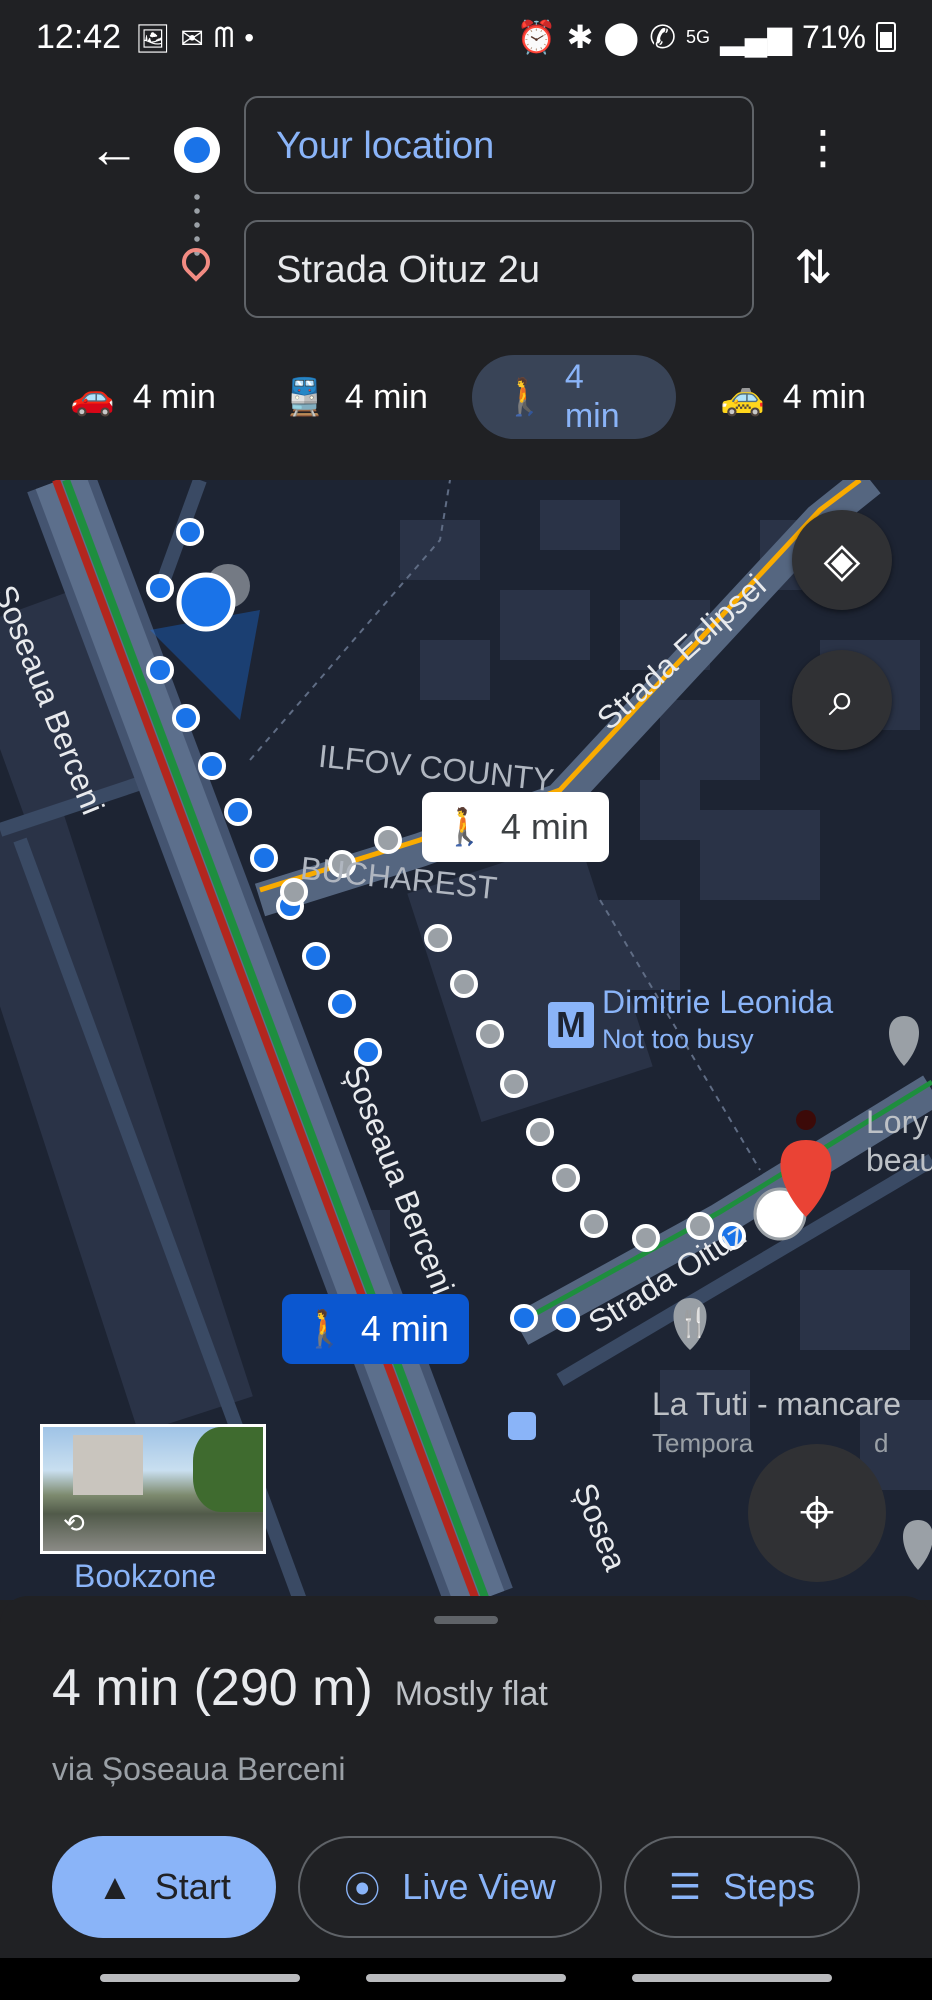 Image resolution: width=932 pixels, height=2000 pixels. Describe the element at coordinates (479, 1886) in the screenshot. I see `live-view-label: Live View` at that location.